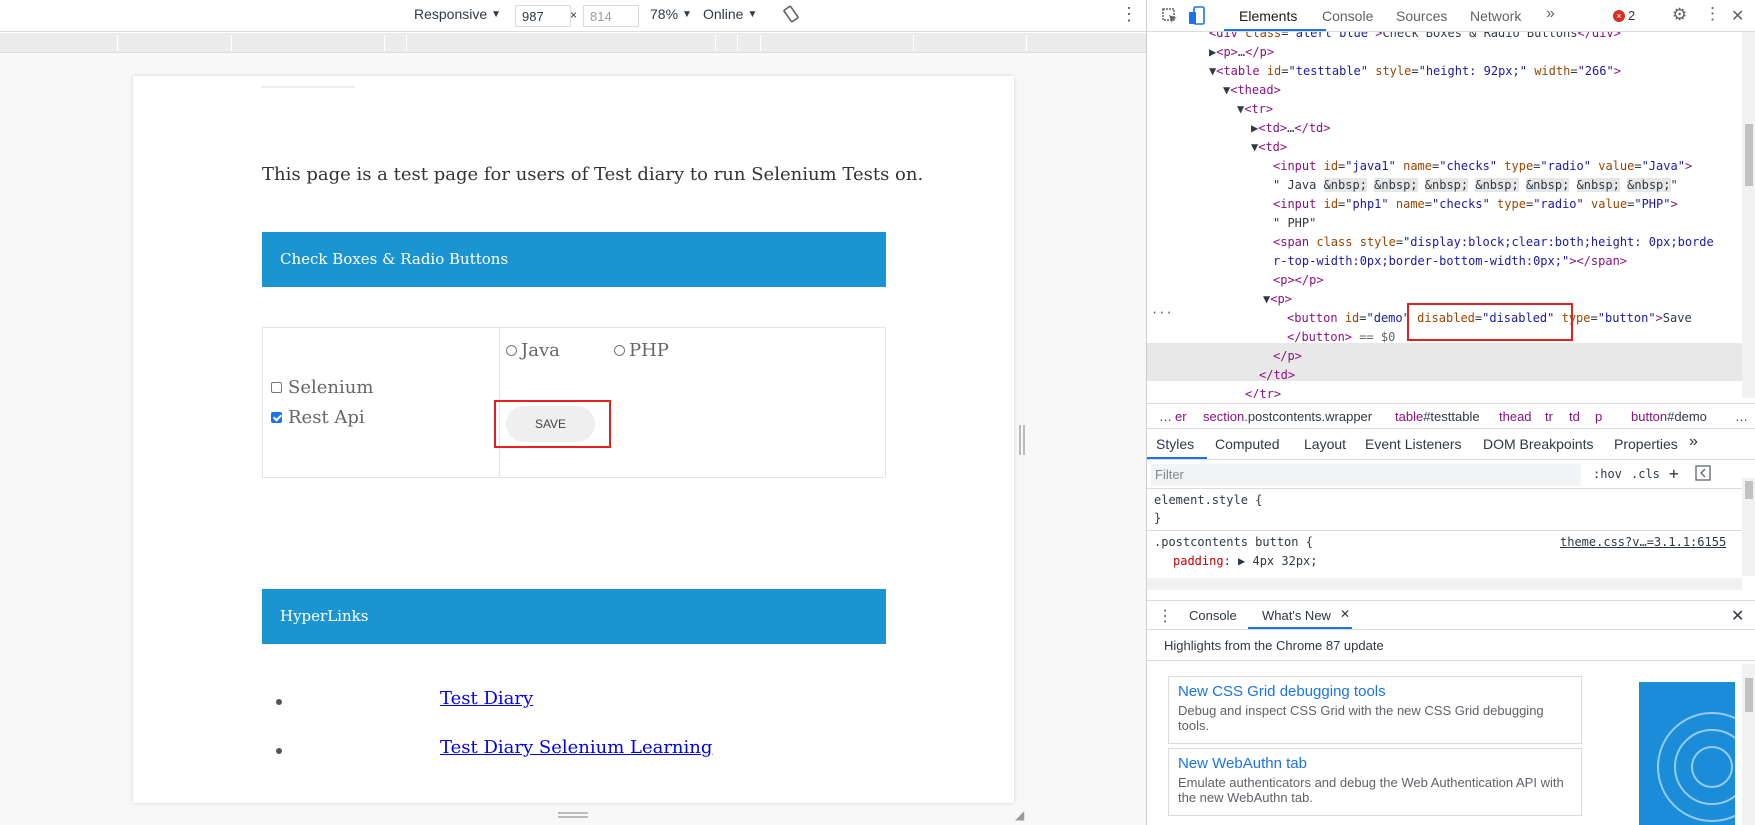  Describe the element at coordinates (1643, 542) in the screenshot. I see `rule-source-link: theme.css?v…=3.1.1:6155` at that location.